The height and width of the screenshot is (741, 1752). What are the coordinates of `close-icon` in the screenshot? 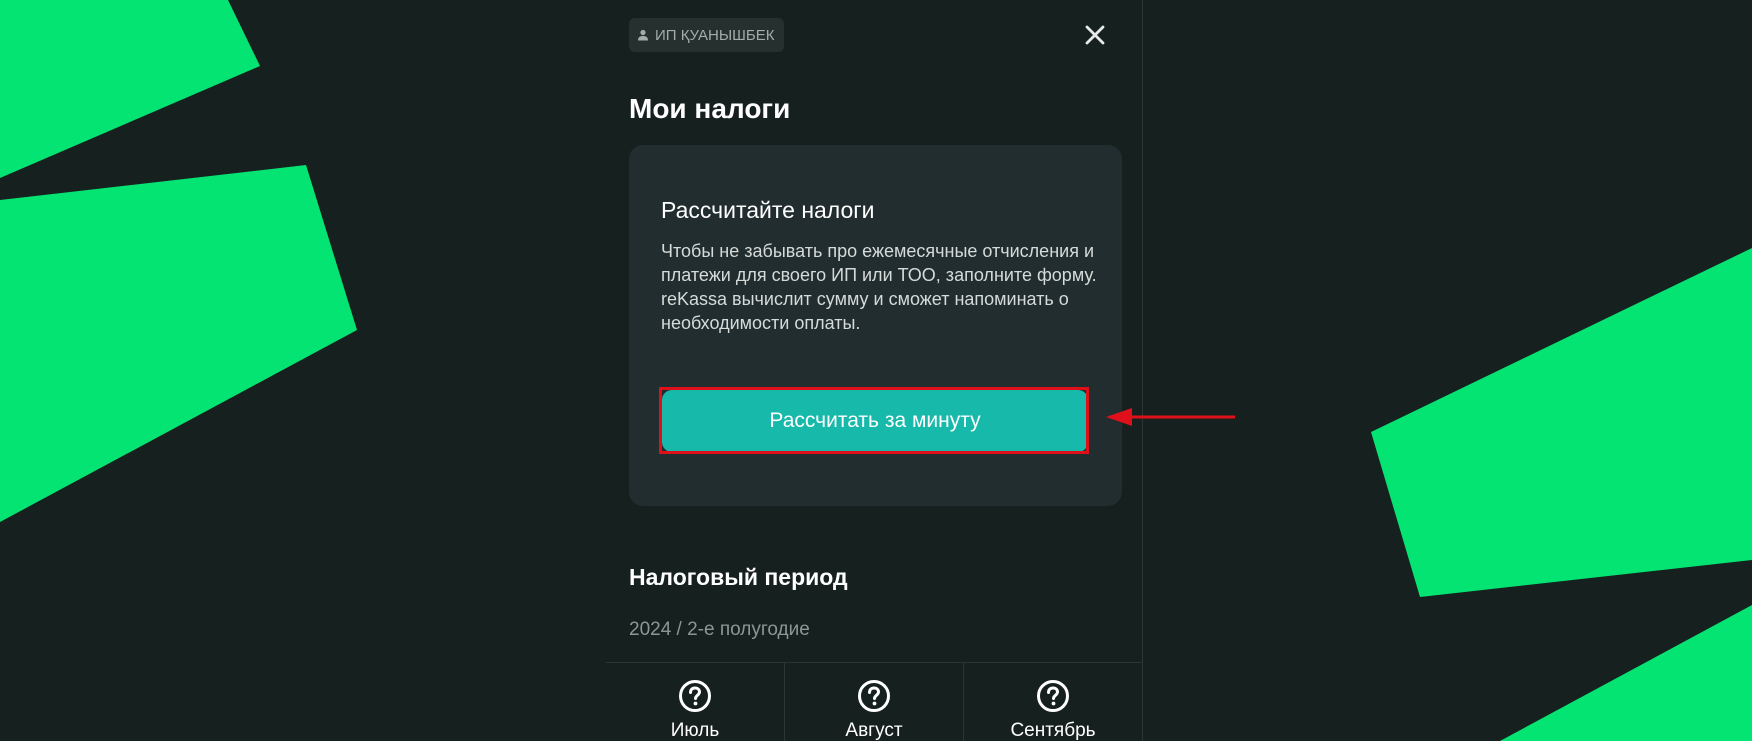 It's located at (1095, 35).